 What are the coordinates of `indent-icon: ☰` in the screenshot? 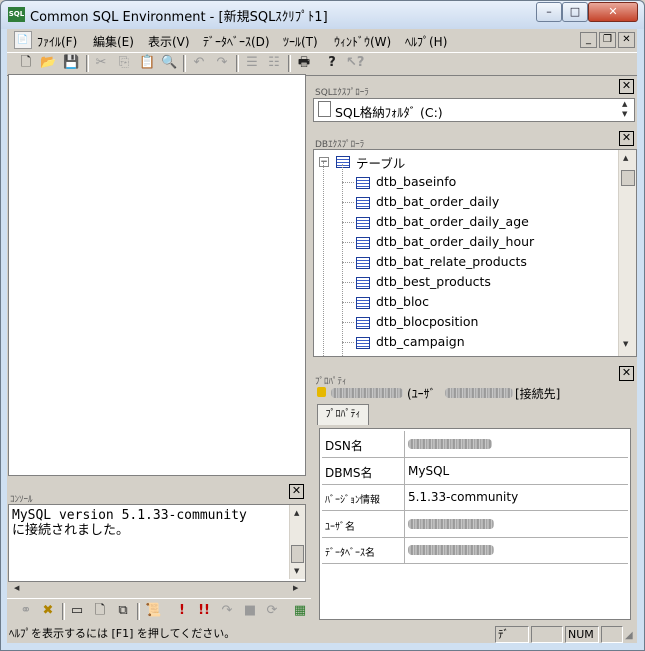 It's located at (252, 63).